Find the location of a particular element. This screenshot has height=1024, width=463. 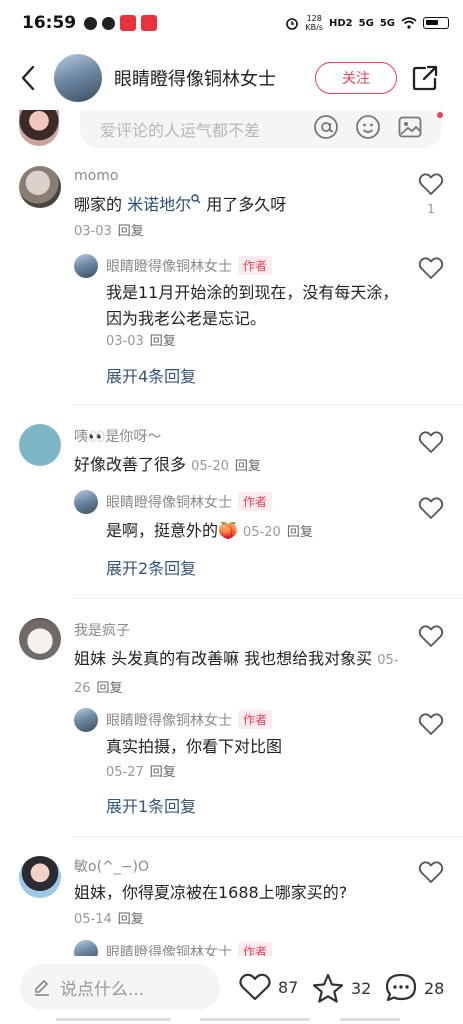

system-icons: 128 KB/s HD2 5G 5G is located at coordinates (367, 23).